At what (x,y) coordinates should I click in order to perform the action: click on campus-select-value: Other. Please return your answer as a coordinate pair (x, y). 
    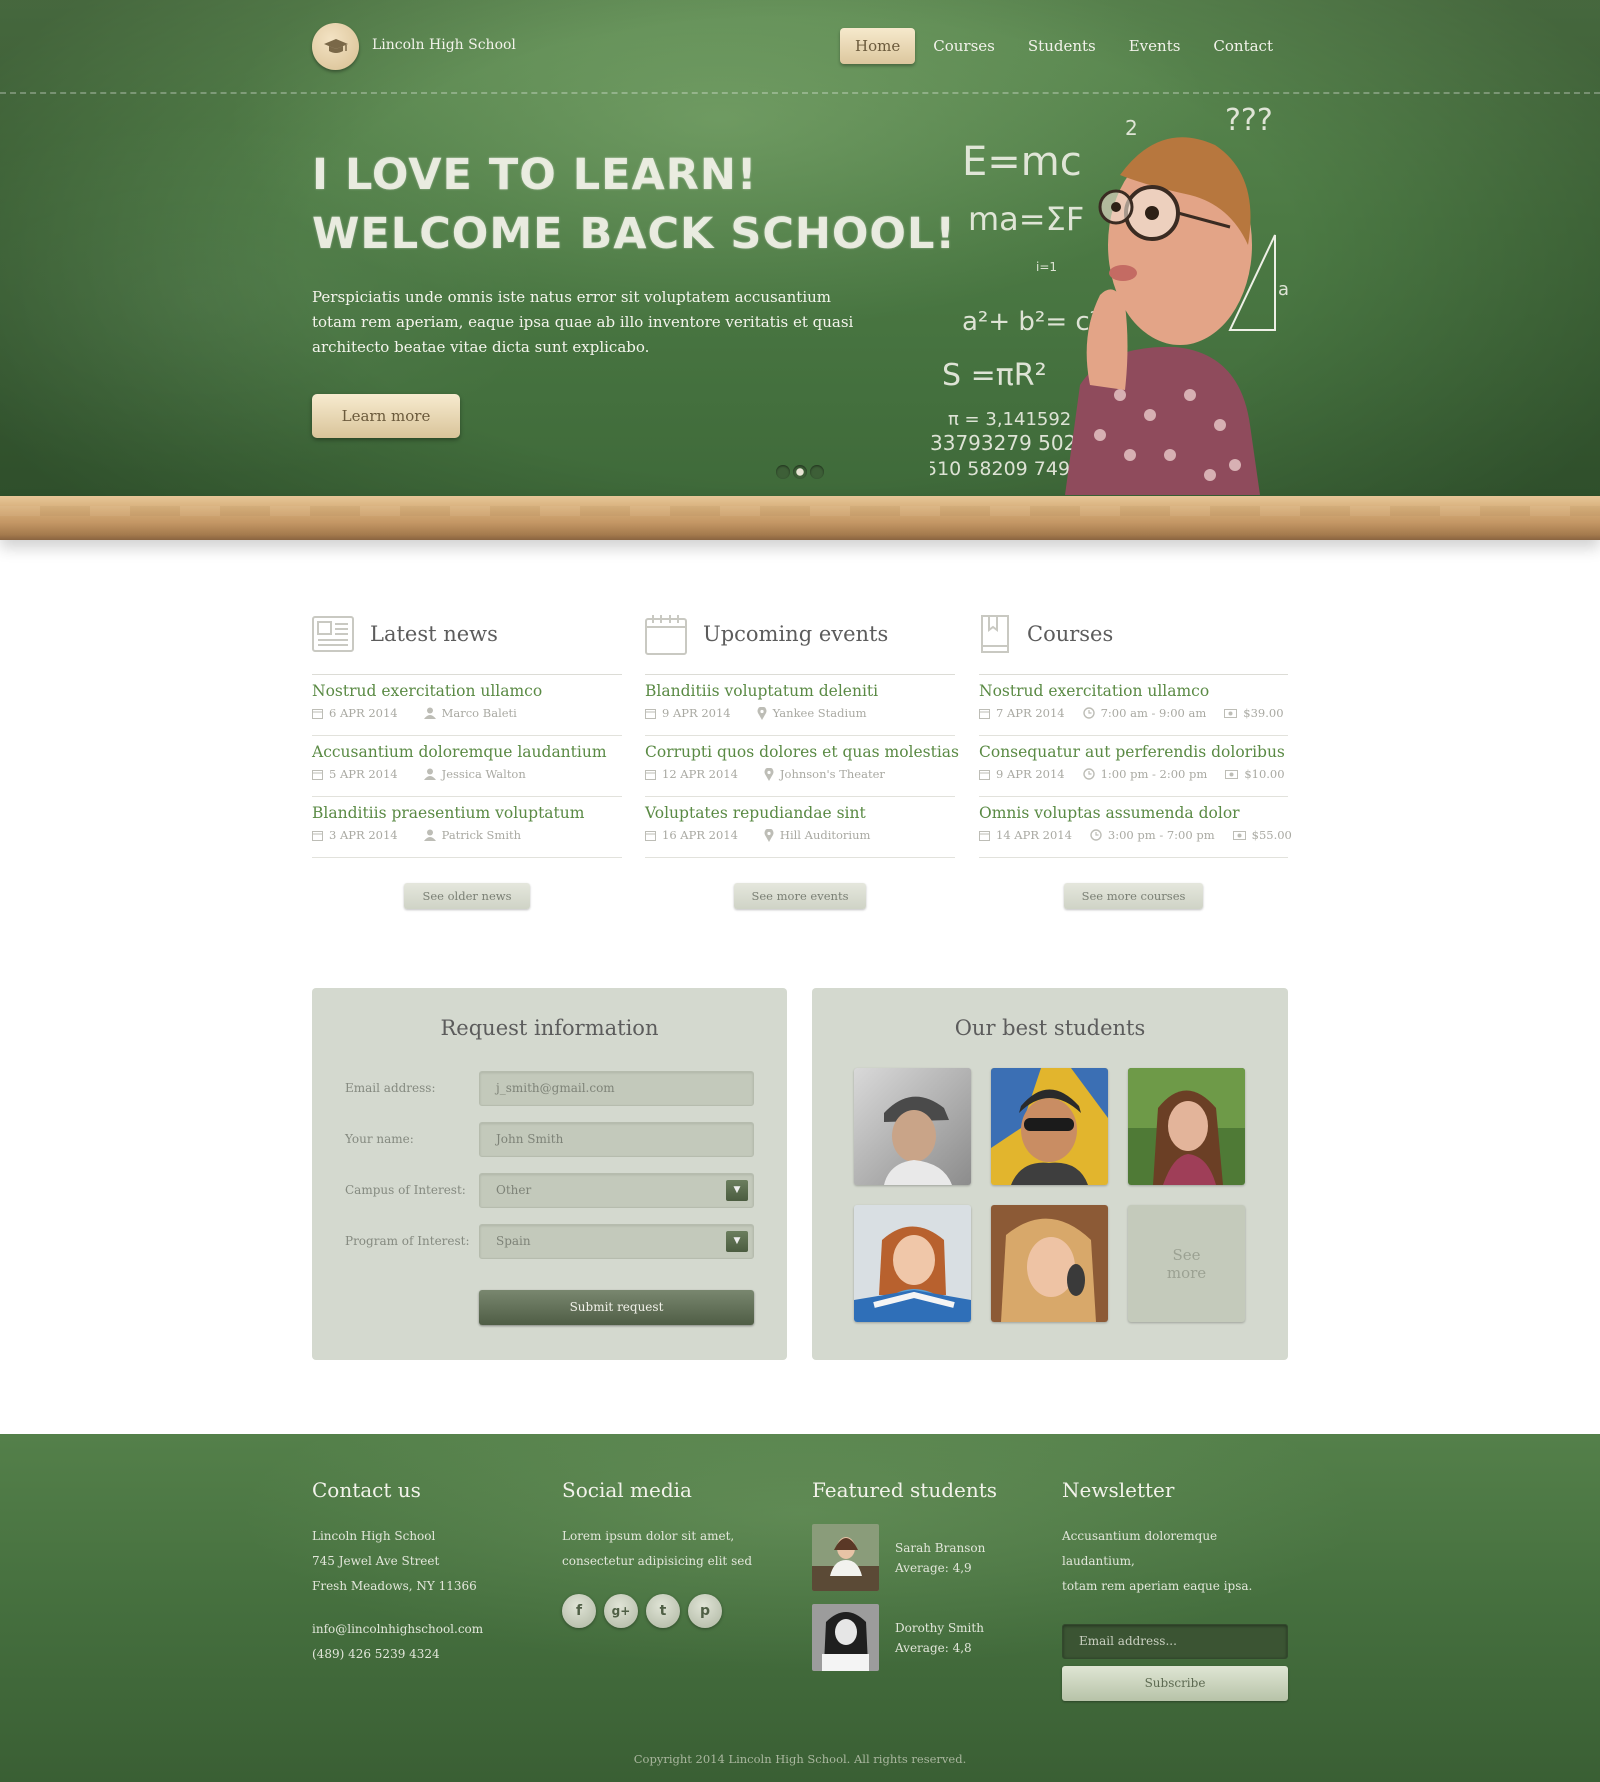
    Looking at the image, I should click on (514, 1189).